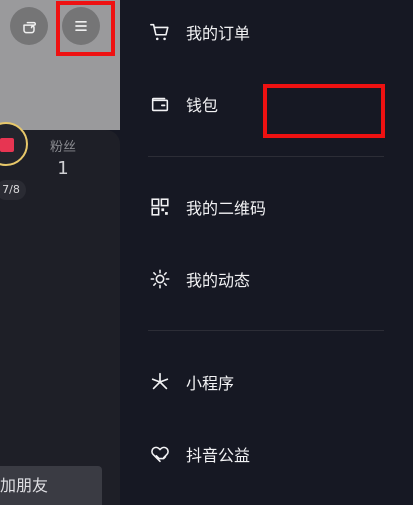  Describe the element at coordinates (183, 104) in the screenshot. I see `menu-item-wallet: 钱包` at that location.